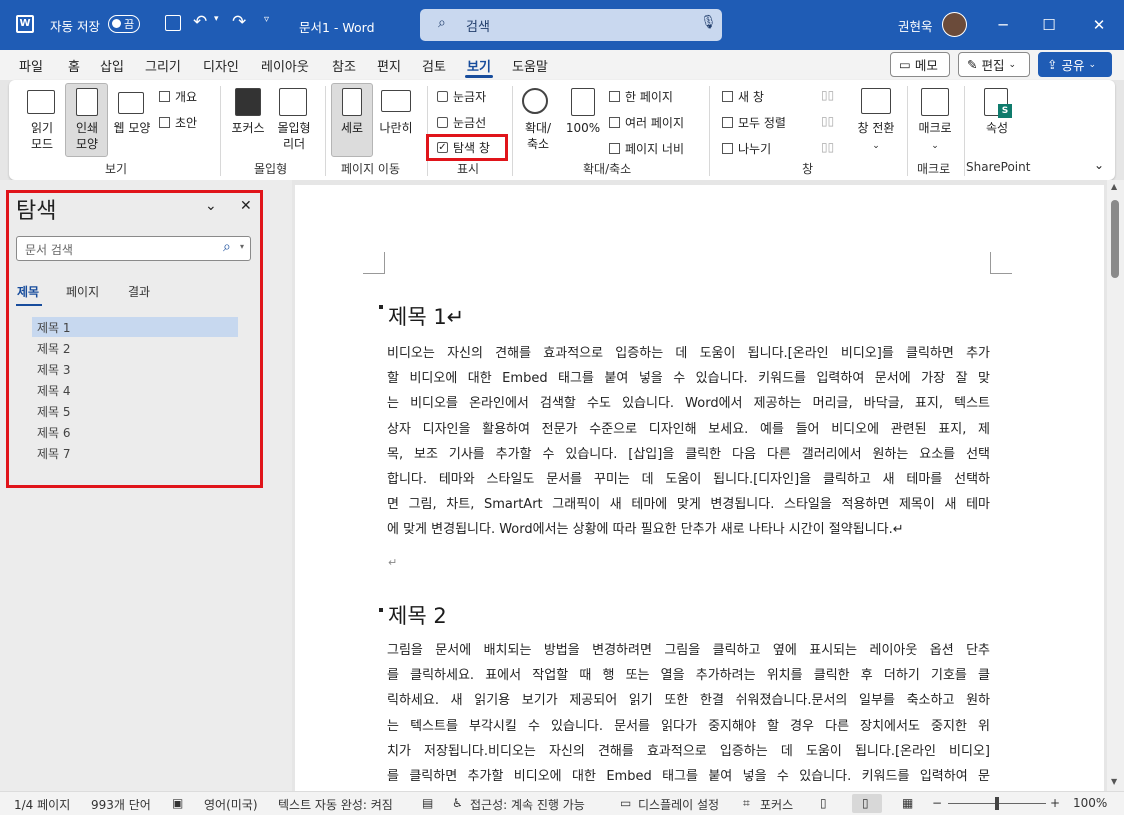 This screenshot has width=1124, height=815. I want to click on immersive-reader-button: 몰입형 리더, so click(294, 136).